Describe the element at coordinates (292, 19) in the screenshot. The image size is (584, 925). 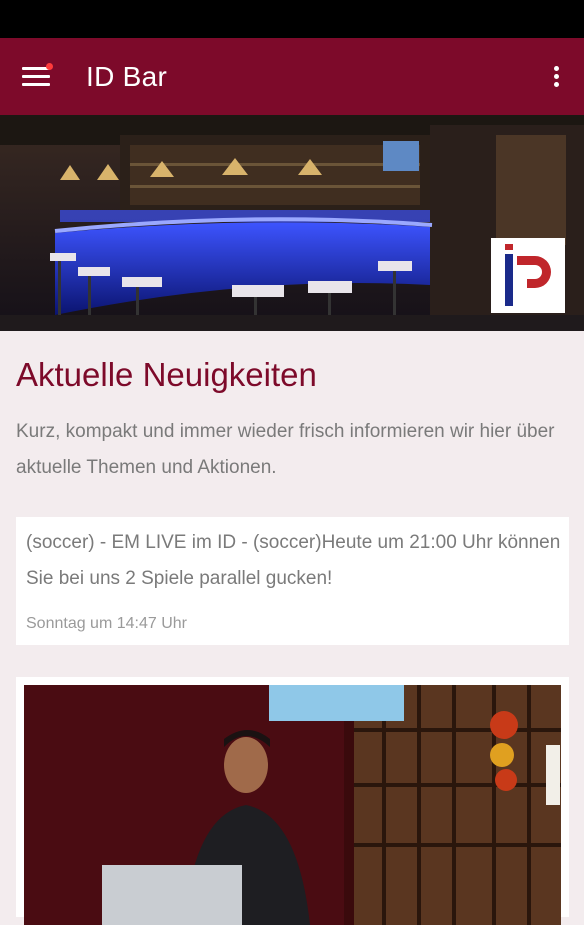
I see `status-bar` at that location.